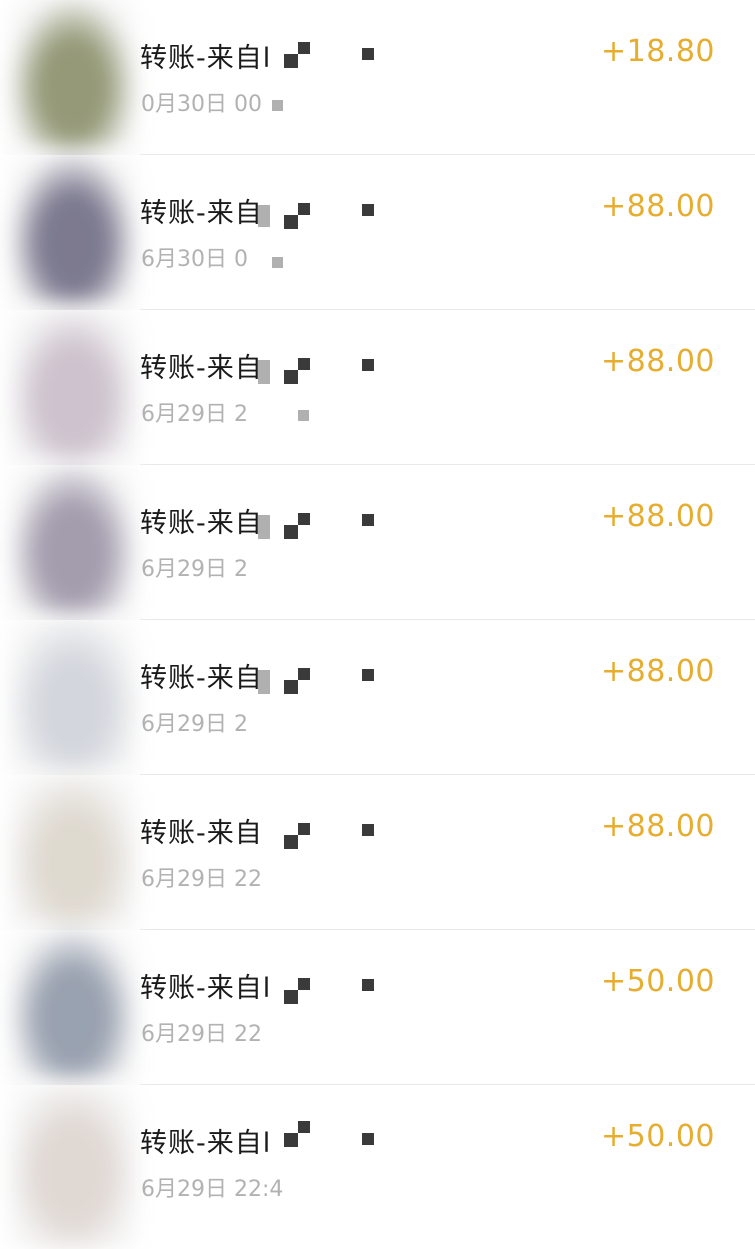 The width and height of the screenshot is (755, 1249). Describe the element at coordinates (377, 234) in the screenshot. I see `transaction-row: 转账-来自 6月30日 0 +88.00` at that location.